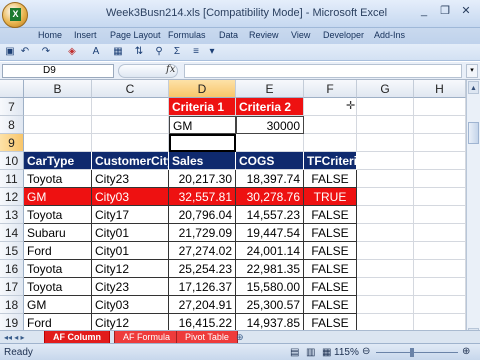  Describe the element at coordinates (72, 52) in the screenshot. I see `fill-color-icon: ◈` at that location.